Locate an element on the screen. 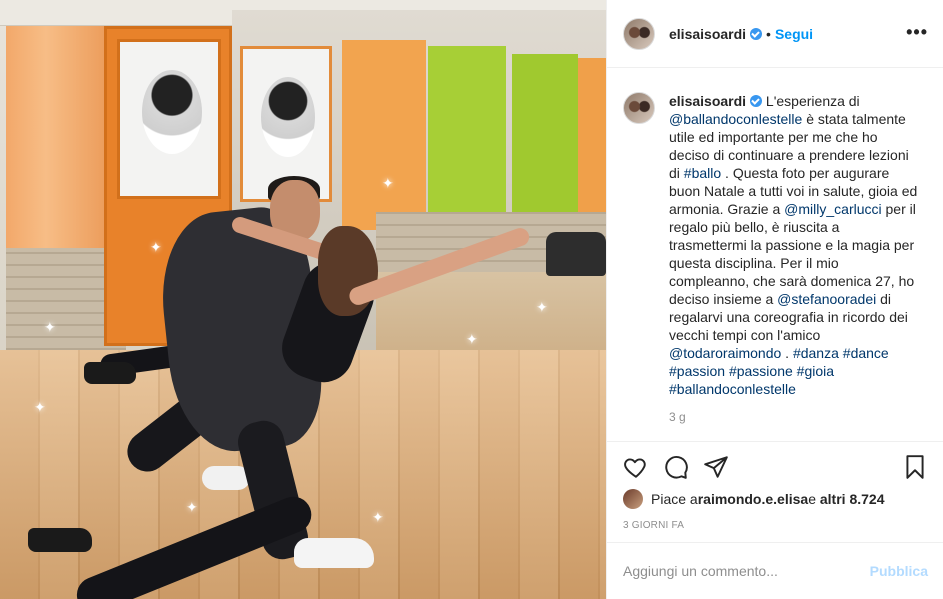 This screenshot has width=943, height=599. likes-user-link: raimondo.e.elisa is located at coordinates (753, 499).